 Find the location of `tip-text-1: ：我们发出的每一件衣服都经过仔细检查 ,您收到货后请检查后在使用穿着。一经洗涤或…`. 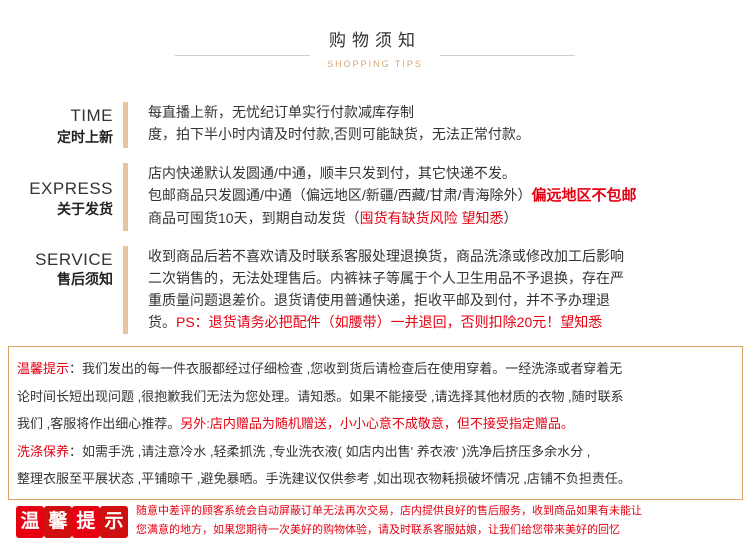

tip-text-1: ：我们发出的每一件衣服都经过仔细检查 ,您收到货后请检查后在使用穿着。一经洗涤或… is located at coordinates (346, 368).